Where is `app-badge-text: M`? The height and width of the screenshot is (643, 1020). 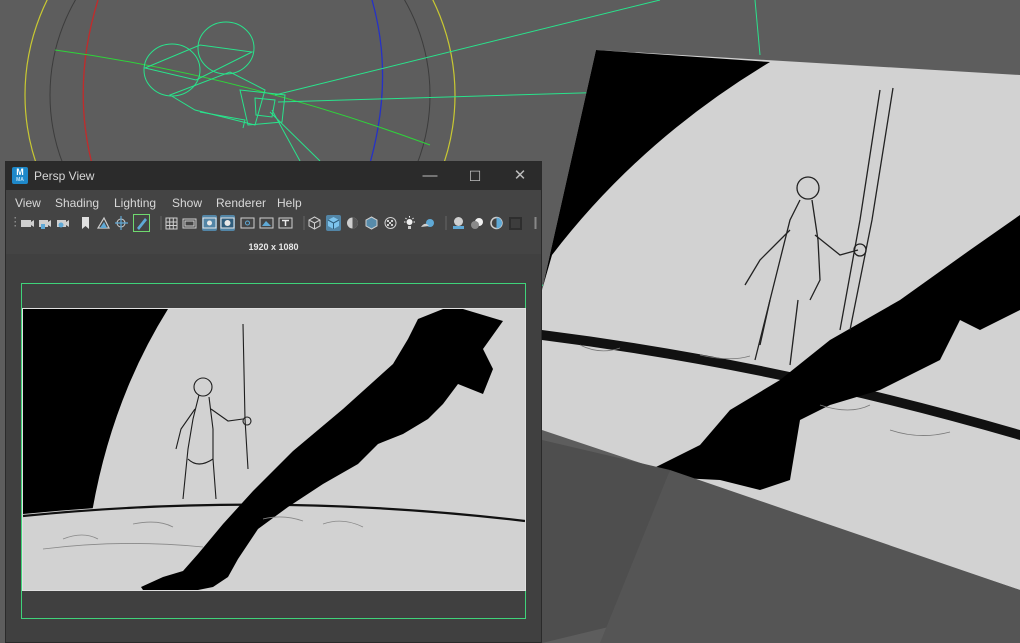
app-badge-text: M is located at coordinates (20, 172).